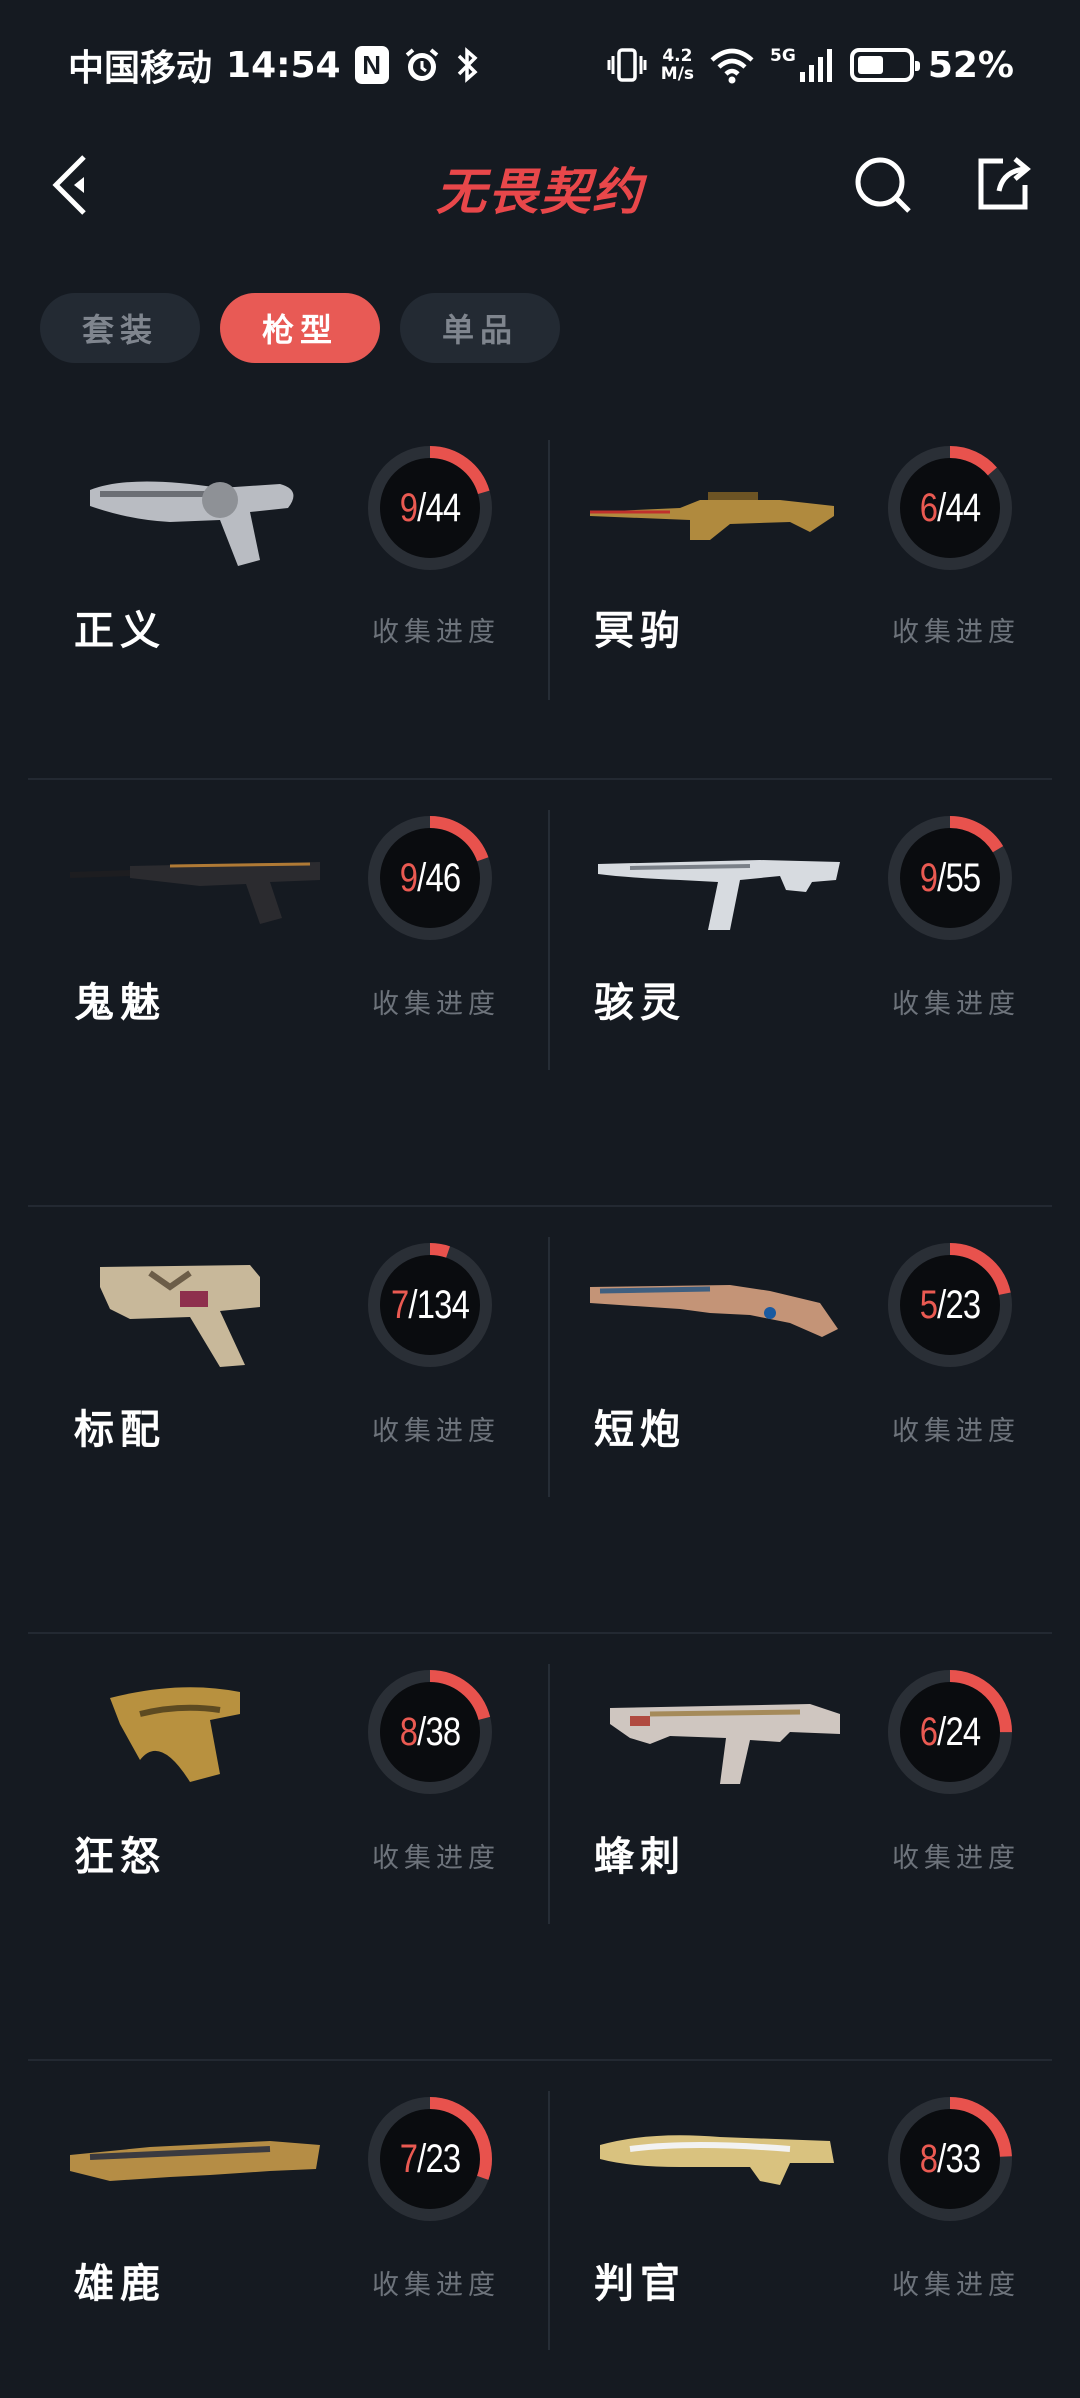  Describe the element at coordinates (800, 604) in the screenshot. I see `weapon-card: 6/44 冥驹 收集进度` at that location.